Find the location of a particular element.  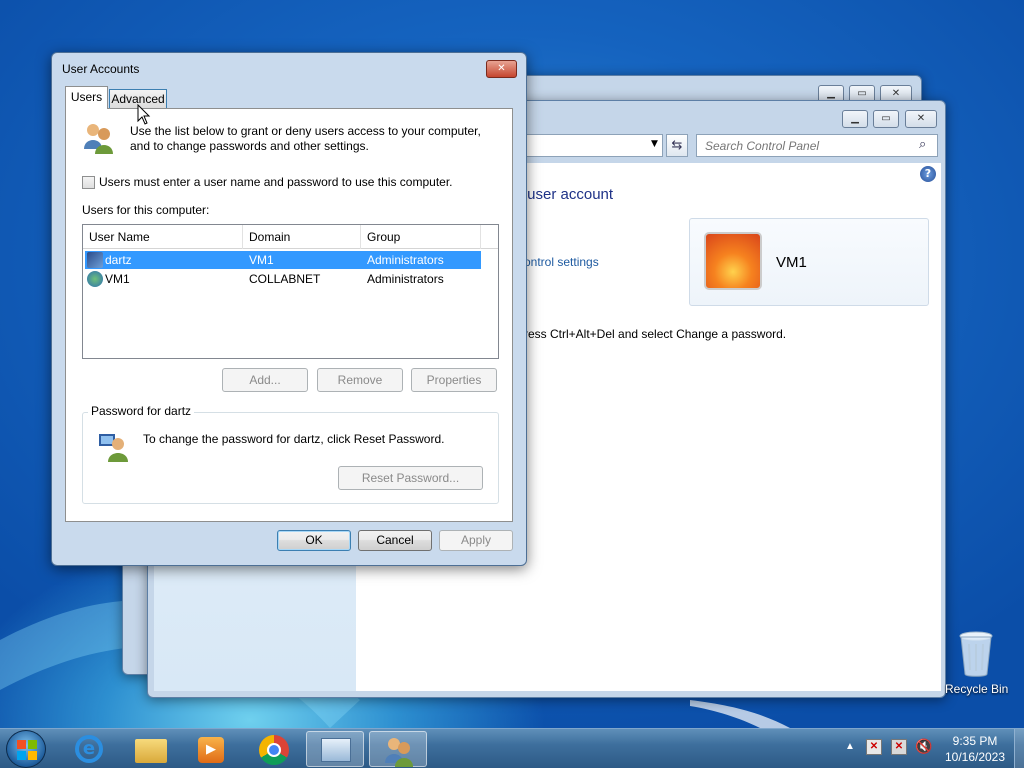

avatar is located at coordinates (733, 261).